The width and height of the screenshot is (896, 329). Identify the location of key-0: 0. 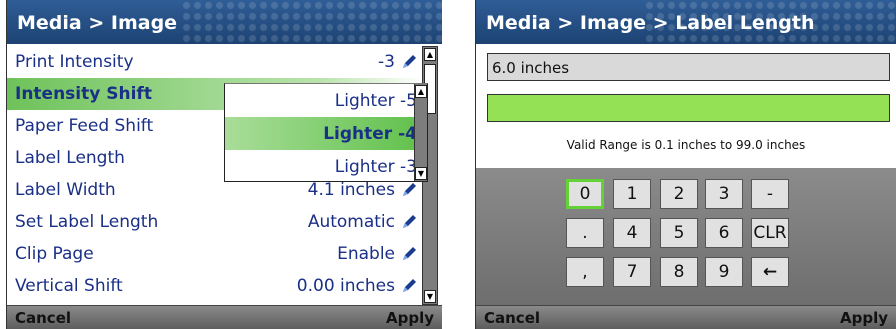
(585, 194).